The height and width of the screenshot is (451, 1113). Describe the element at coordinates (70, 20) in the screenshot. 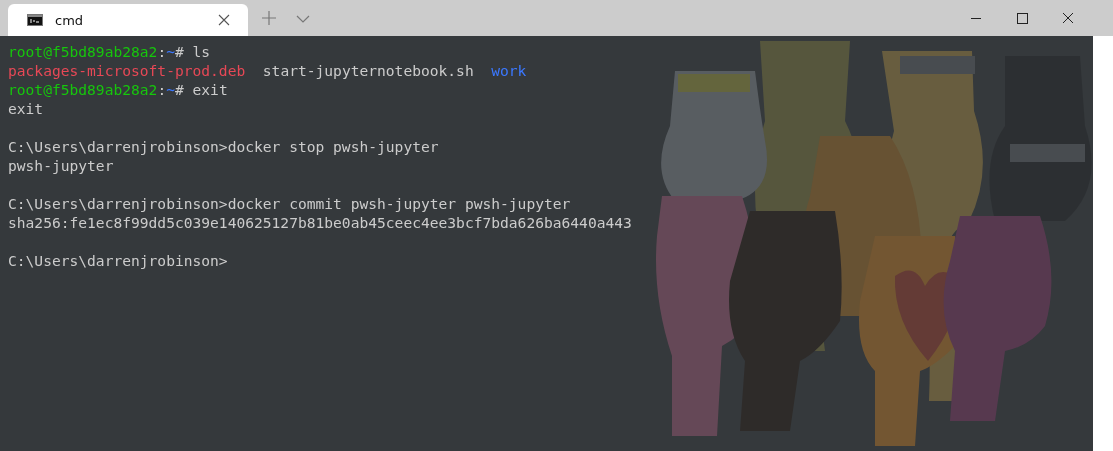

I see `tab-title: cmd` at that location.